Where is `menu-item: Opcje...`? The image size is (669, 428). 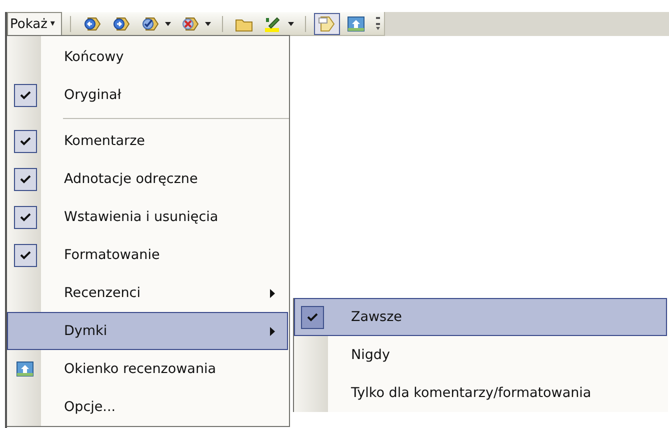
menu-item: Opcje... is located at coordinates (147, 407).